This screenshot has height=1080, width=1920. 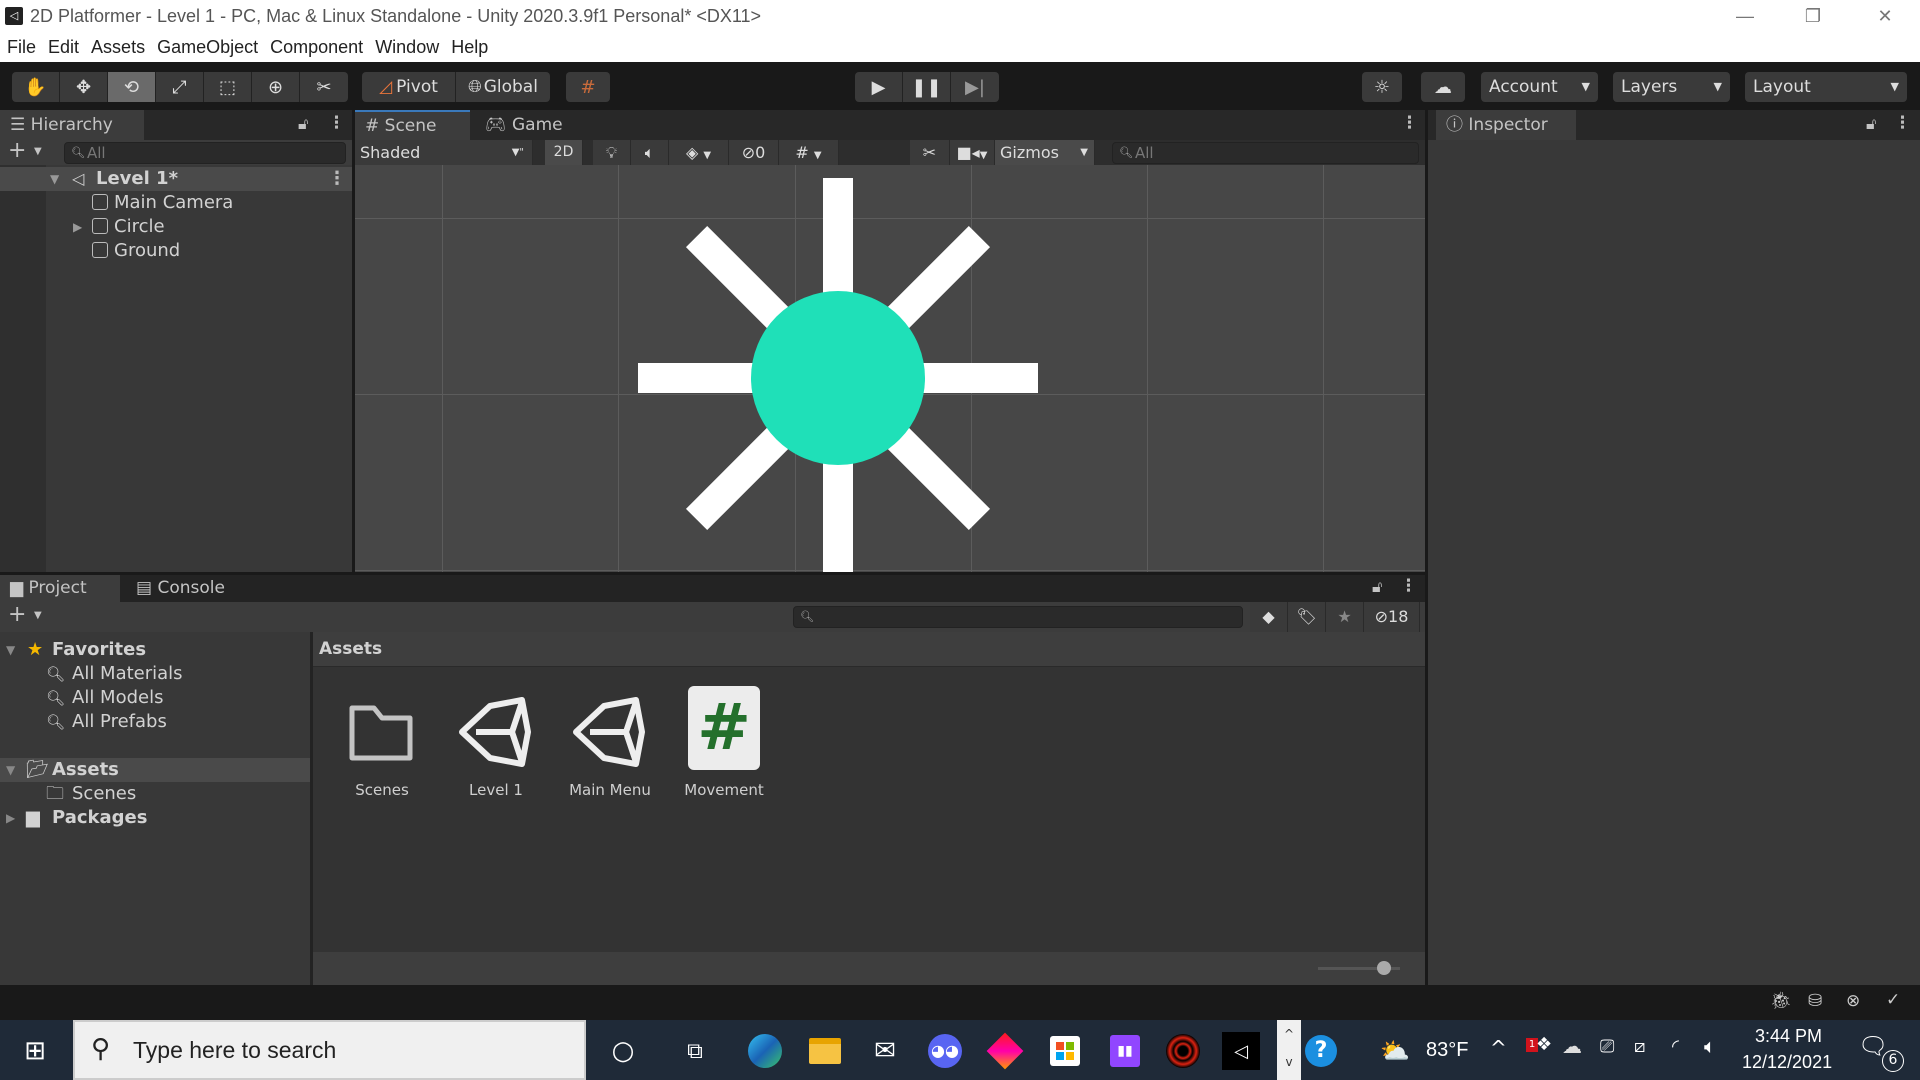 I want to click on hierarchy-item: Main Camera, so click(x=176, y=203).